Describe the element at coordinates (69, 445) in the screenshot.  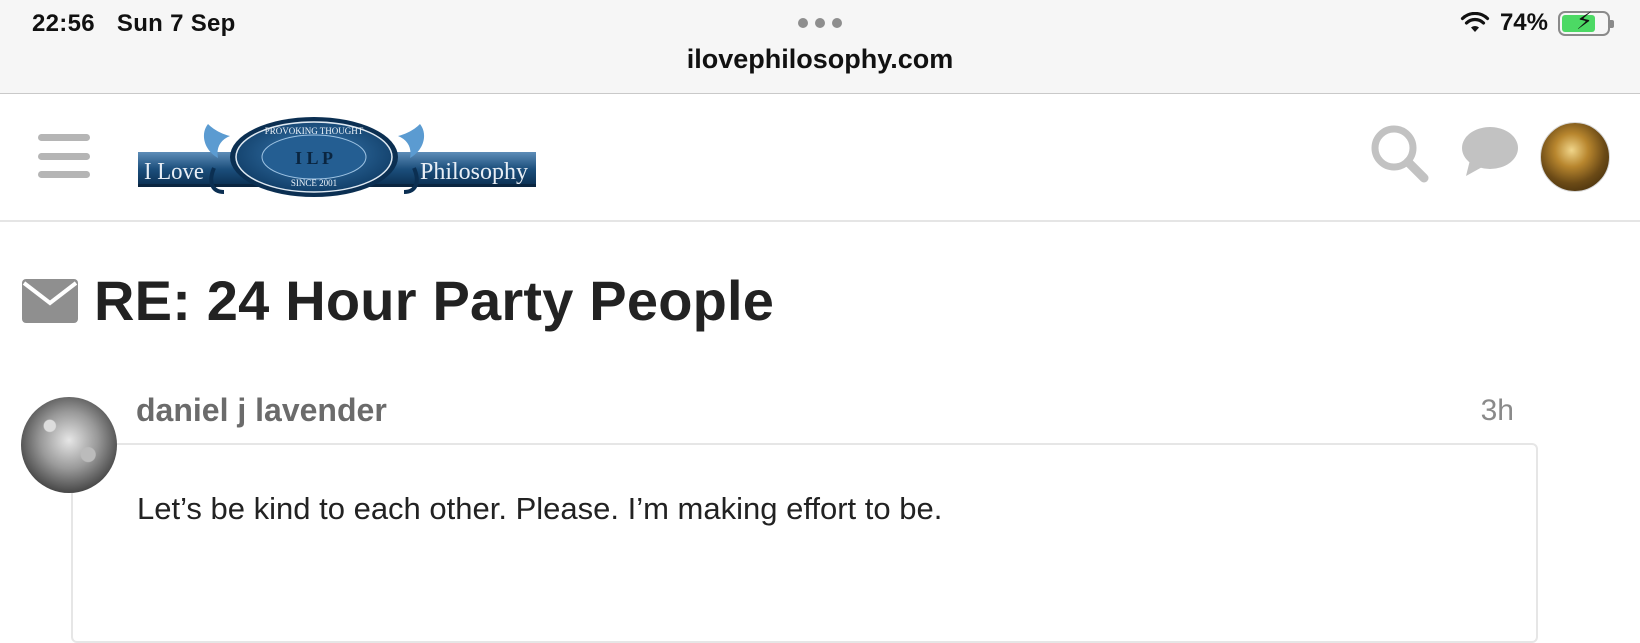
I see `post-author-avatar` at that location.